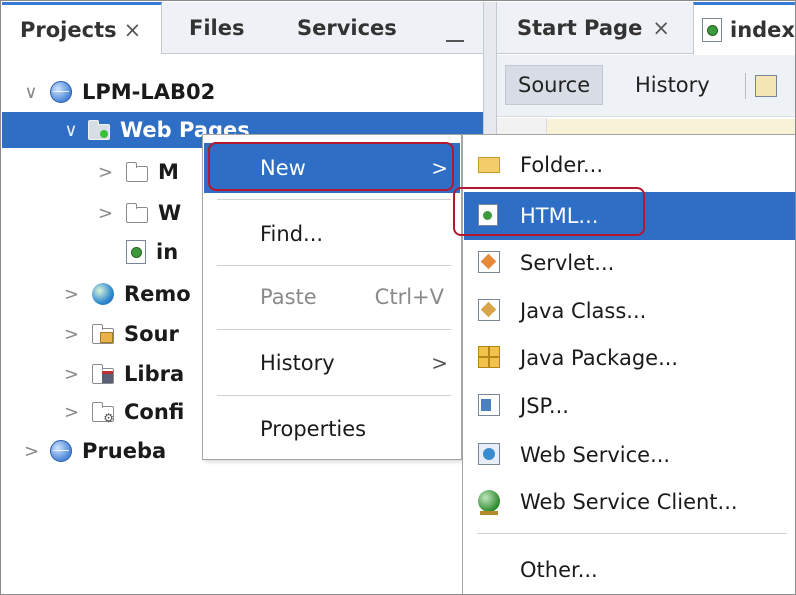 The height and width of the screenshot is (595, 796). Describe the element at coordinates (632, 533) in the screenshot. I see `submenu-separator` at that location.